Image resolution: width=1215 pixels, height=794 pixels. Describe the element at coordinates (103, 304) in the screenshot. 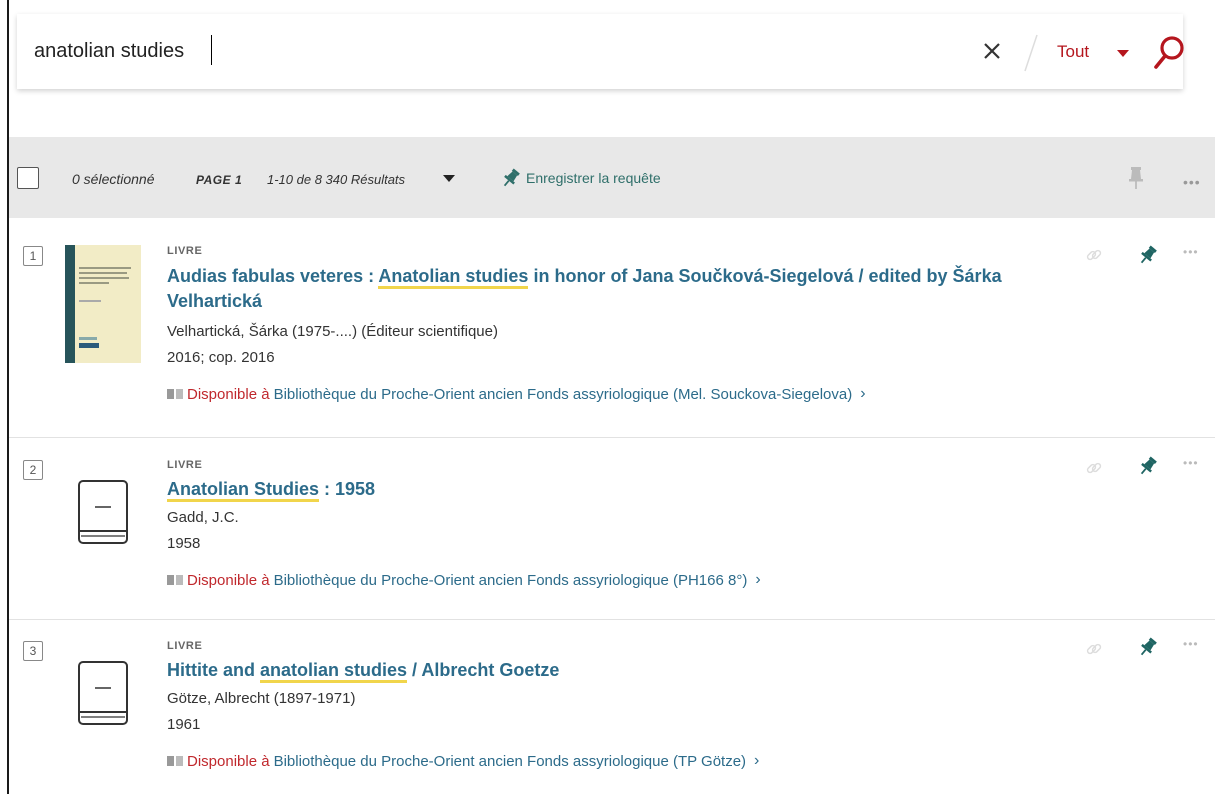

I see `book-cover-image` at that location.